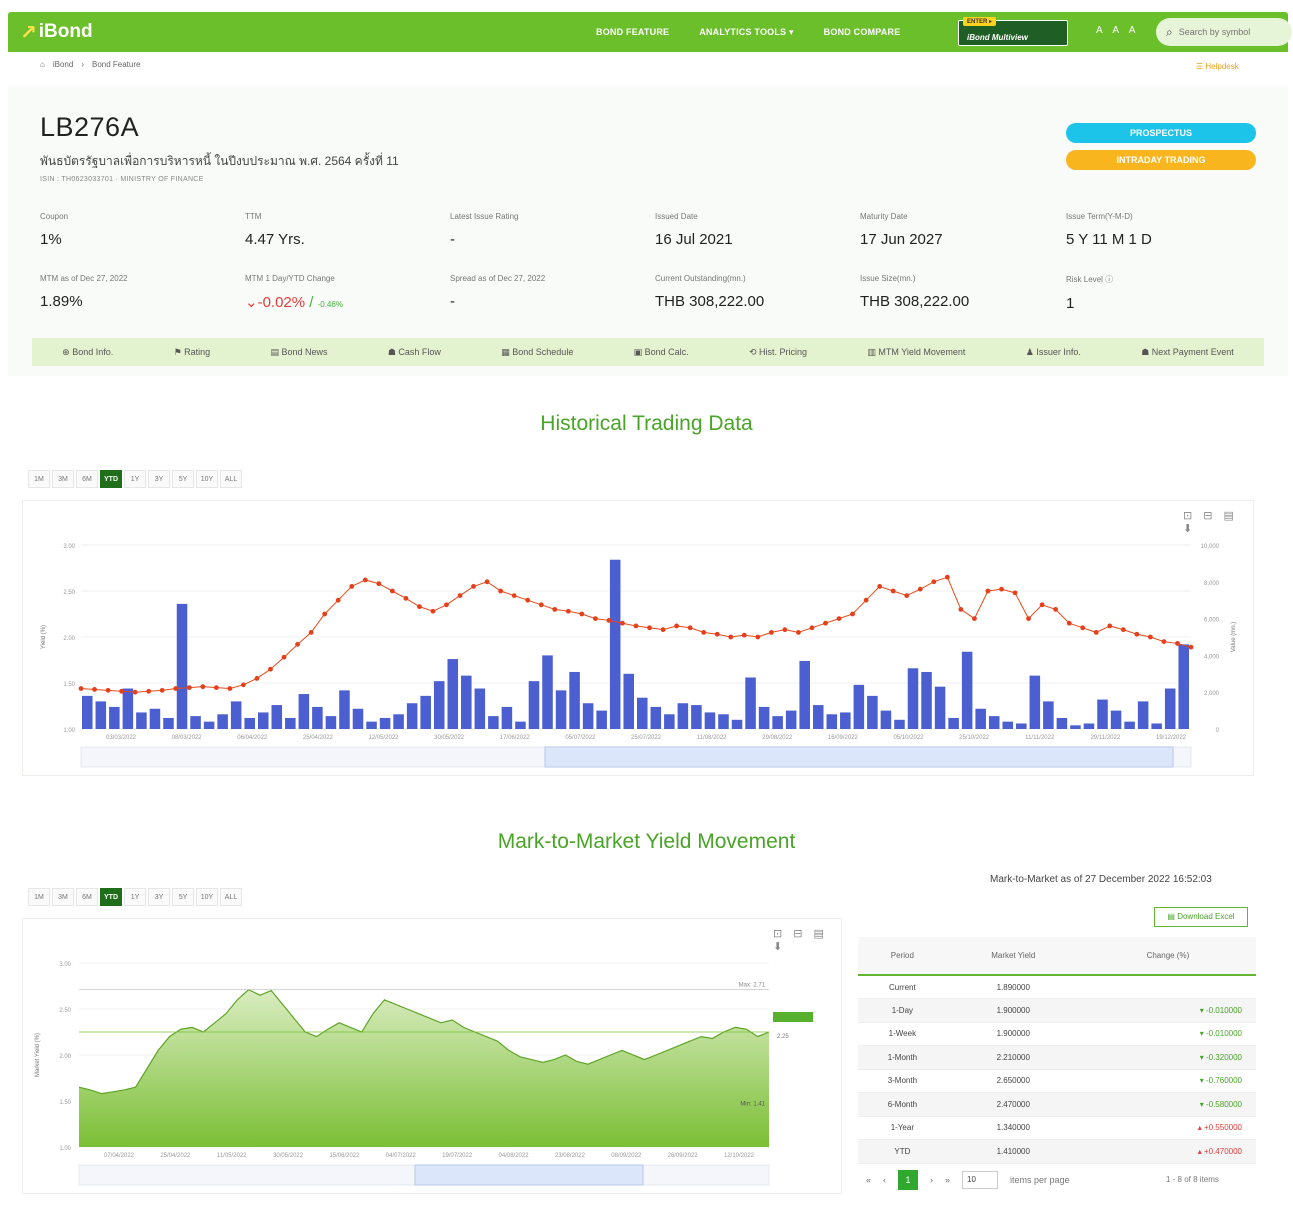 This screenshot has width=1293, height=1208. What do you see at coordinates (902, 956) in the screenshot?
I see `col-period: Period` at bounding box center [902, 956].